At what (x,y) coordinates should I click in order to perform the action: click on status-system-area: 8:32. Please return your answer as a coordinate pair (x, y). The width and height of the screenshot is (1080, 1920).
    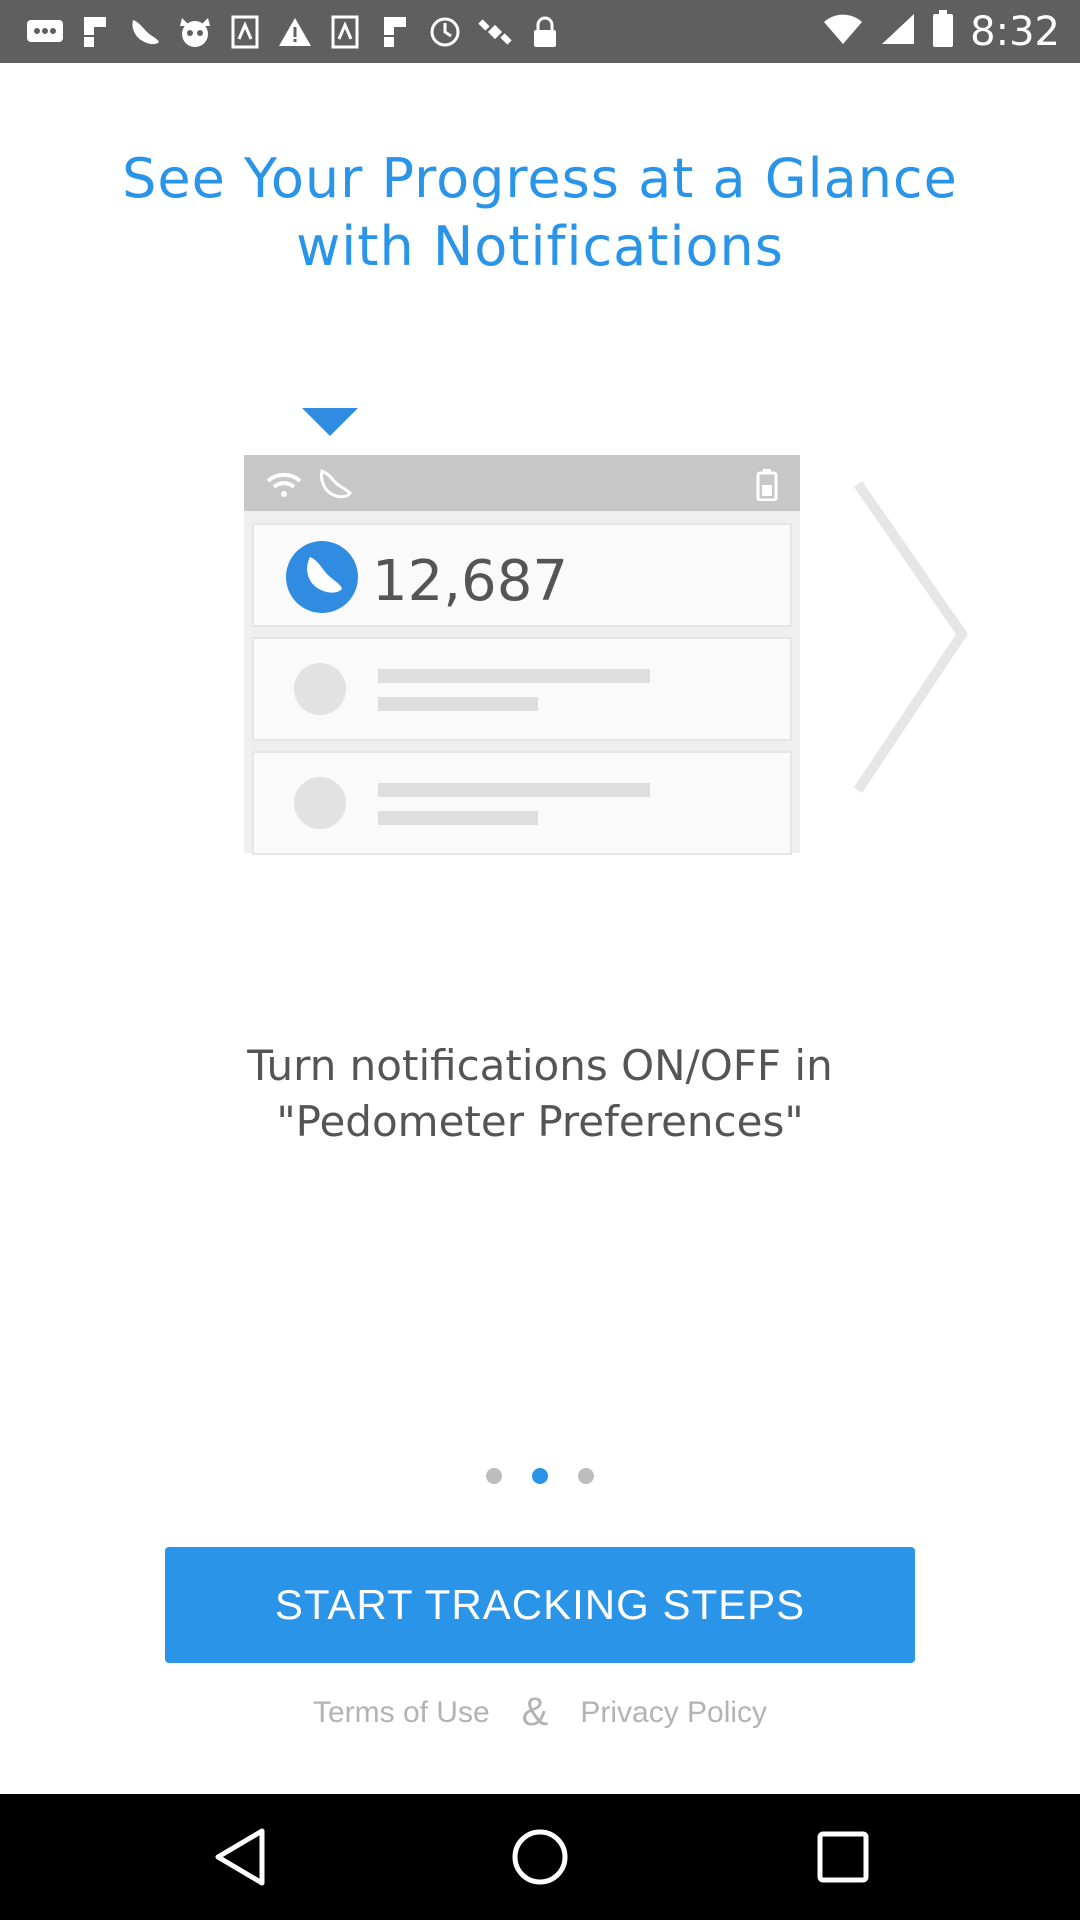
    Looking at the image, I should click on (941, 31).